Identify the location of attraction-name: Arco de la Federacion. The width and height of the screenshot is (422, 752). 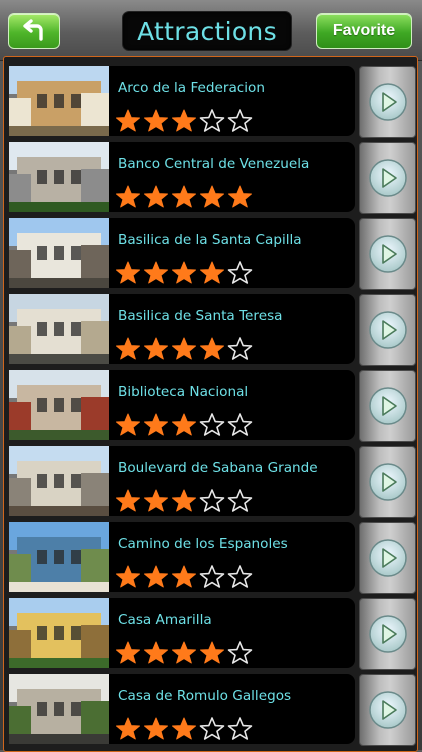
(191, 88).